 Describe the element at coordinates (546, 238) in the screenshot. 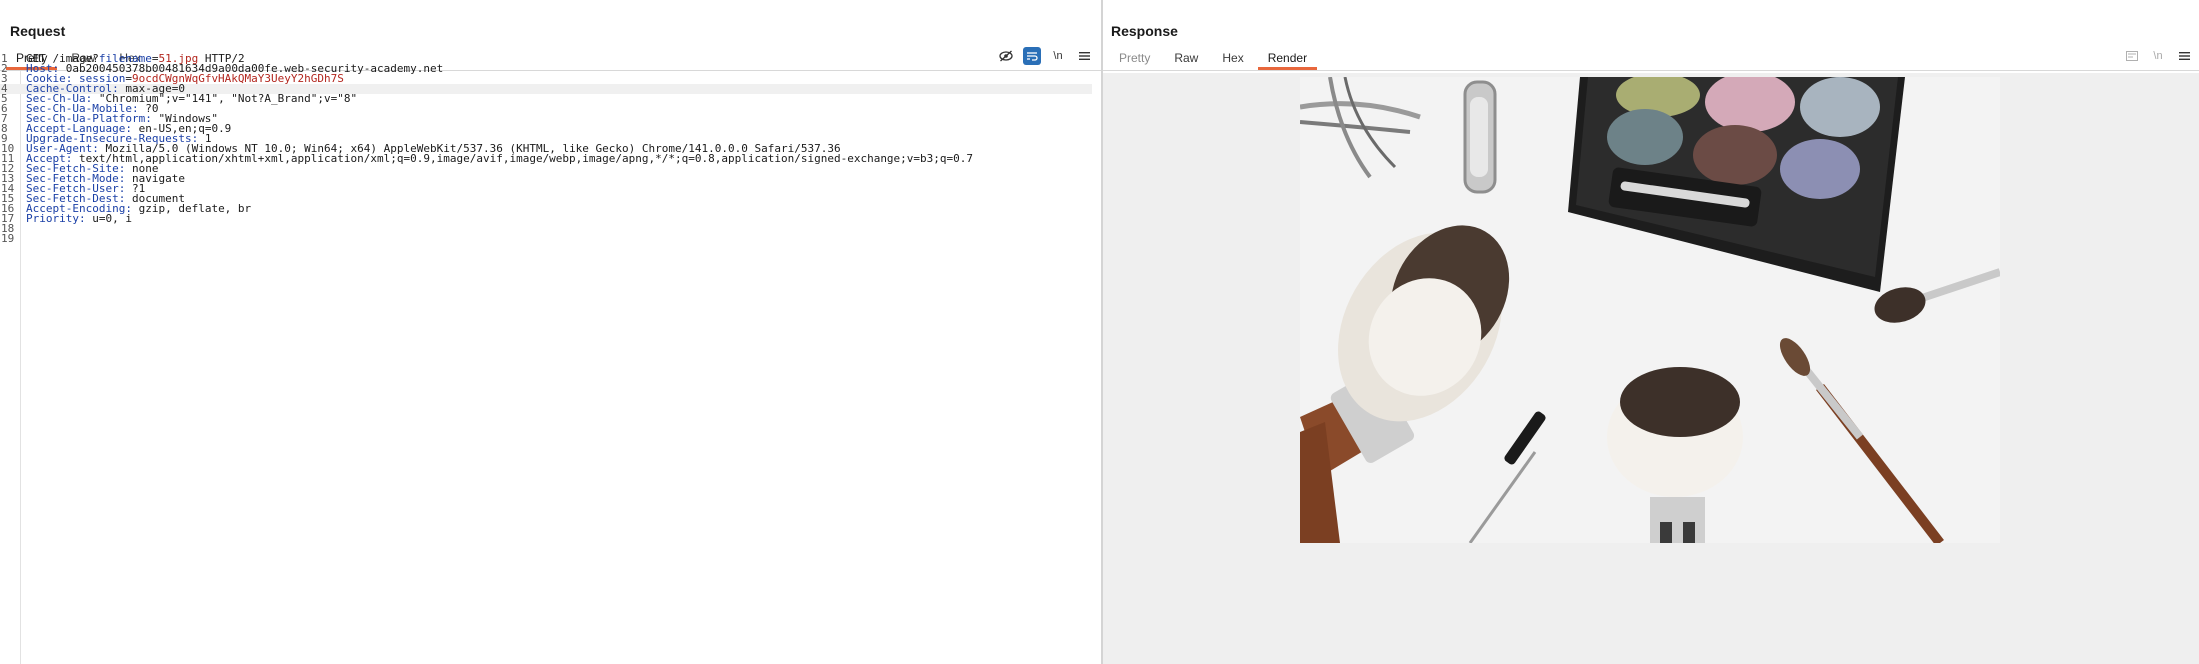

I see `code-line: 19` at that location.